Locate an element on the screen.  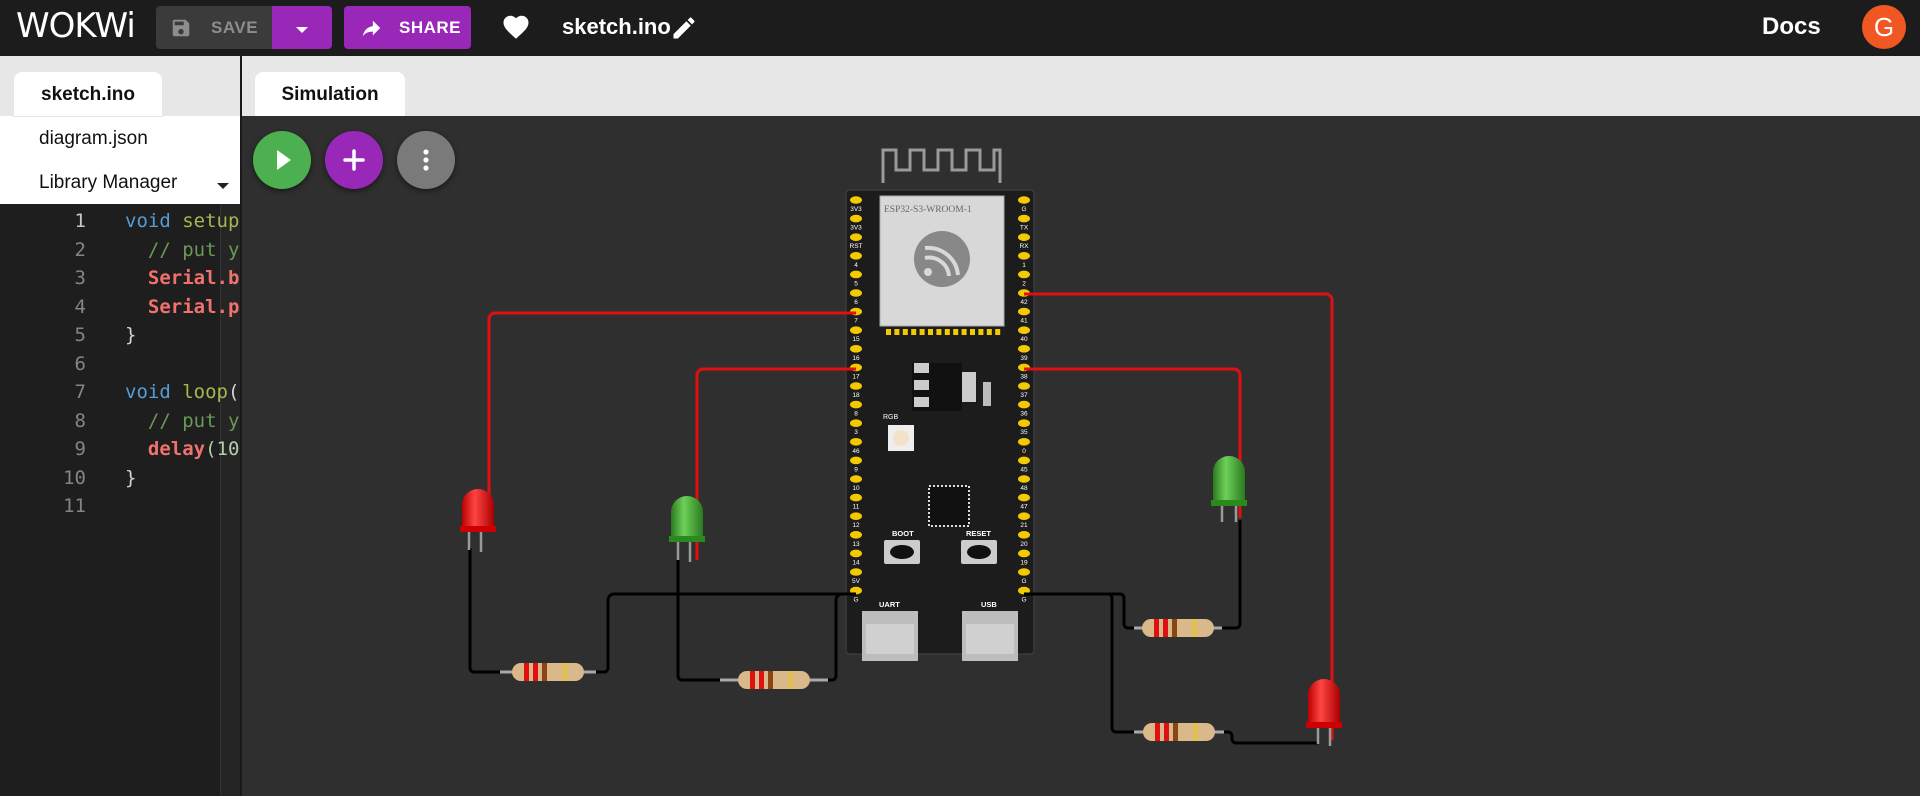
pin-label: 7 is located at coordinates (856, 321).